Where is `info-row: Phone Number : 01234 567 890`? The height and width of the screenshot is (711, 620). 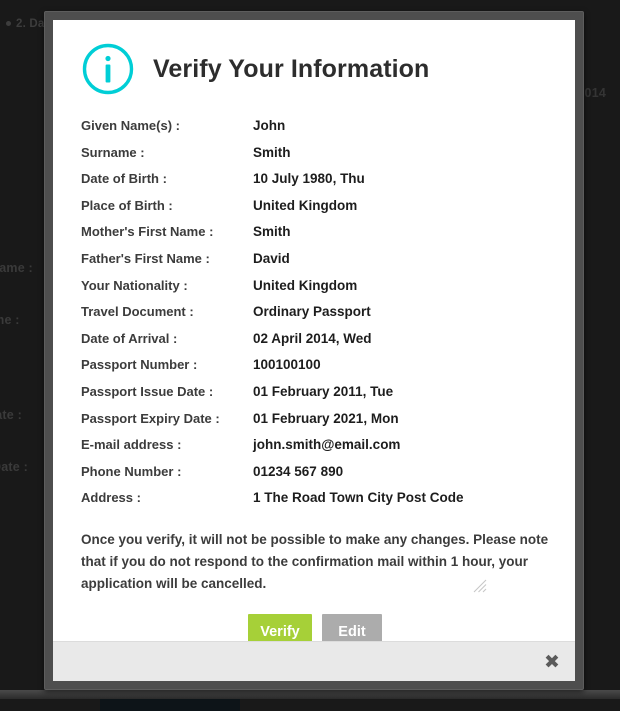 info-row: Phone Number : 01234 567 890 is located at coordinates (315, 477).